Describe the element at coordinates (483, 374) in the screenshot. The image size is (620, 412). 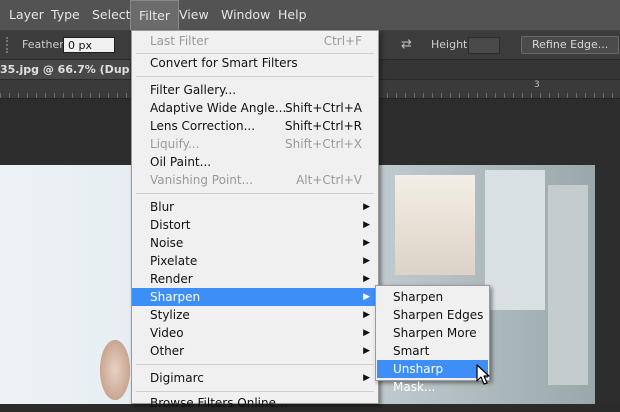
I see `pointer-cursor-icon` at that location.